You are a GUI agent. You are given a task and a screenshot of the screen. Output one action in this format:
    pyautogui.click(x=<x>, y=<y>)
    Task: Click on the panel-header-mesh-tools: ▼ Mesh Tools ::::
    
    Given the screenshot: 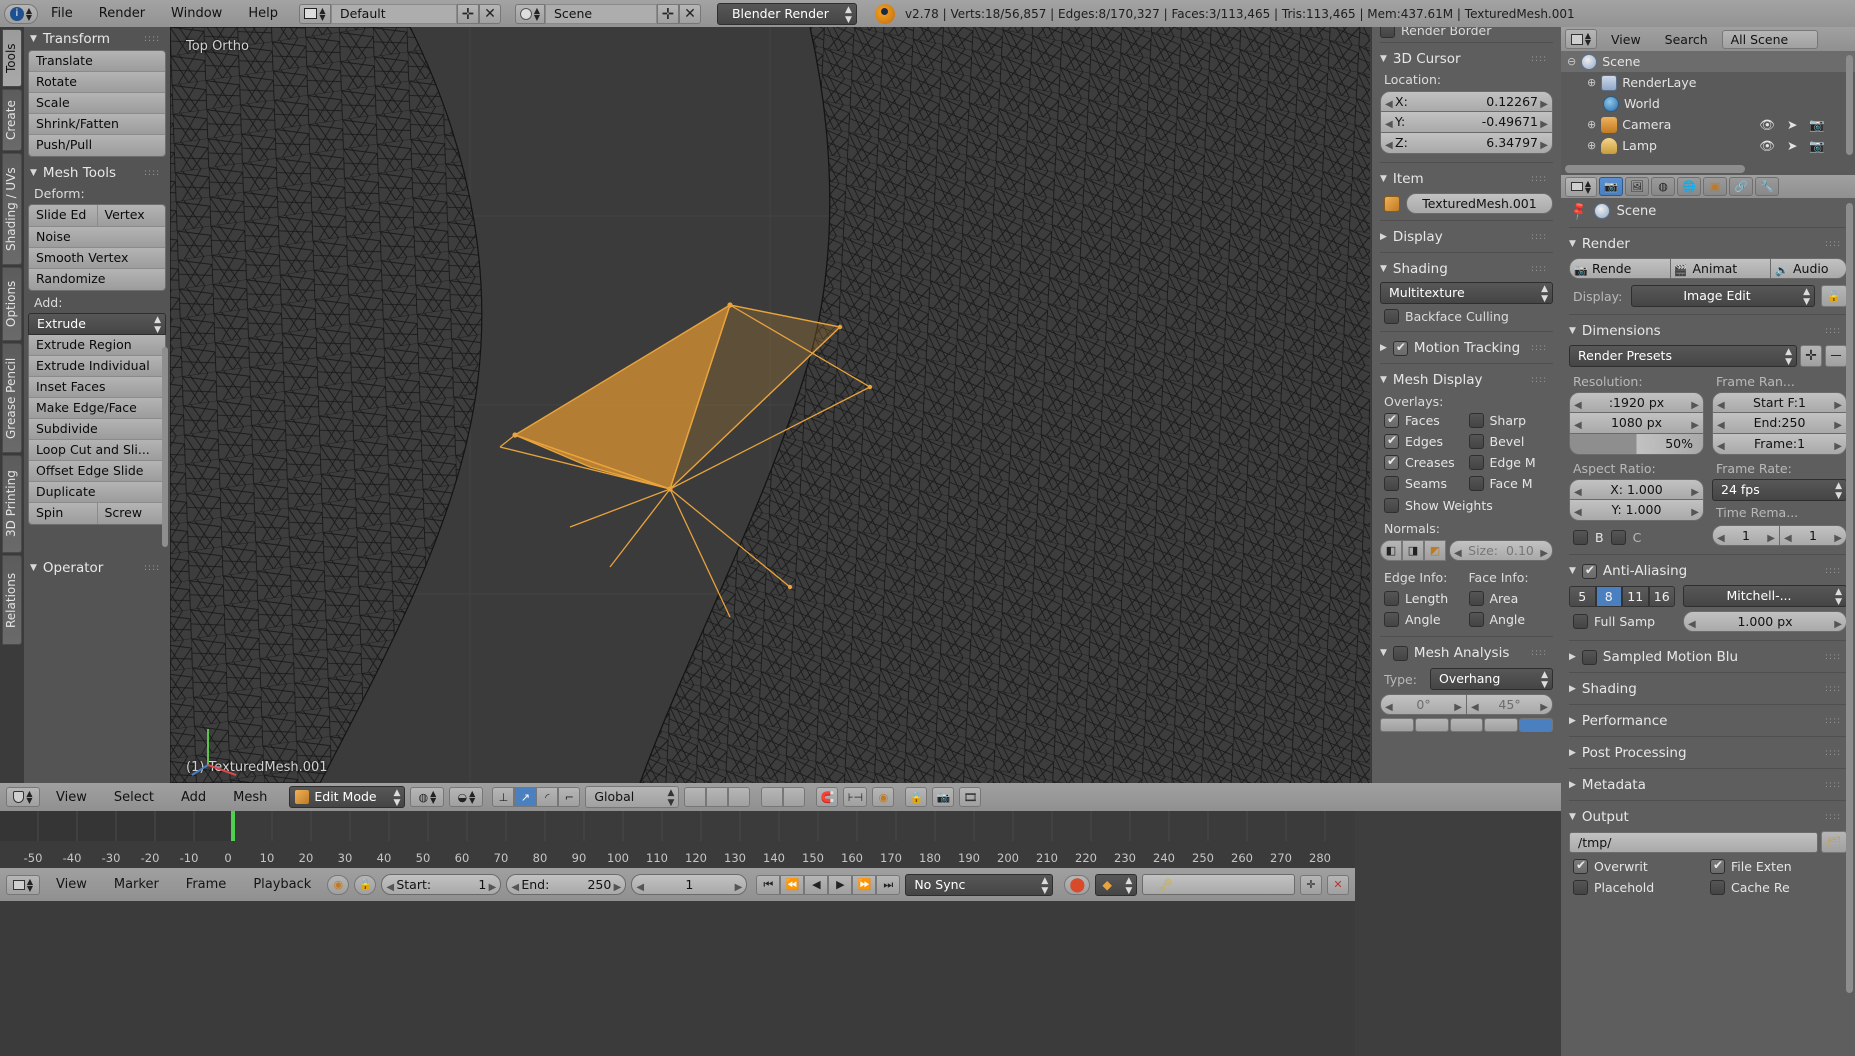 What is the action you would take?
    pyautogui.click(x=97, y=172)
    